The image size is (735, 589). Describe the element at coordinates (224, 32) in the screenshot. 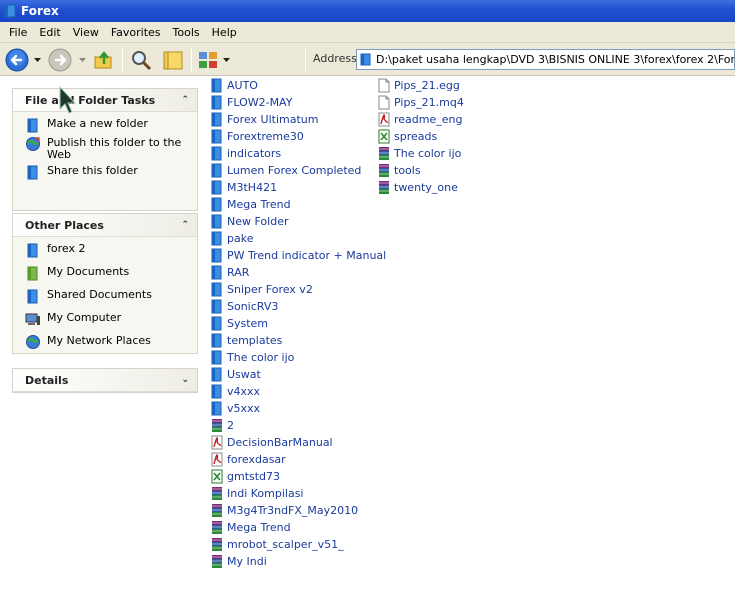

I see `menu-help: Help` at that location.